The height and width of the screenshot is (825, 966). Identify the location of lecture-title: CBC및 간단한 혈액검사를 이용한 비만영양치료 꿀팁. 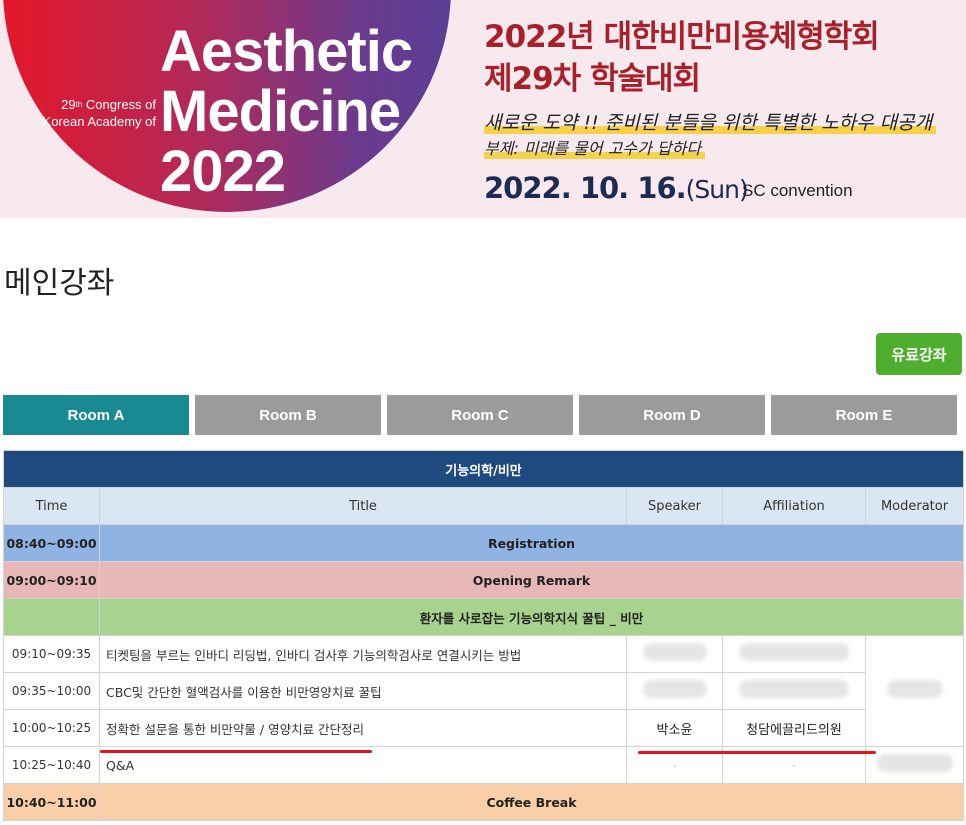
(363, 691).